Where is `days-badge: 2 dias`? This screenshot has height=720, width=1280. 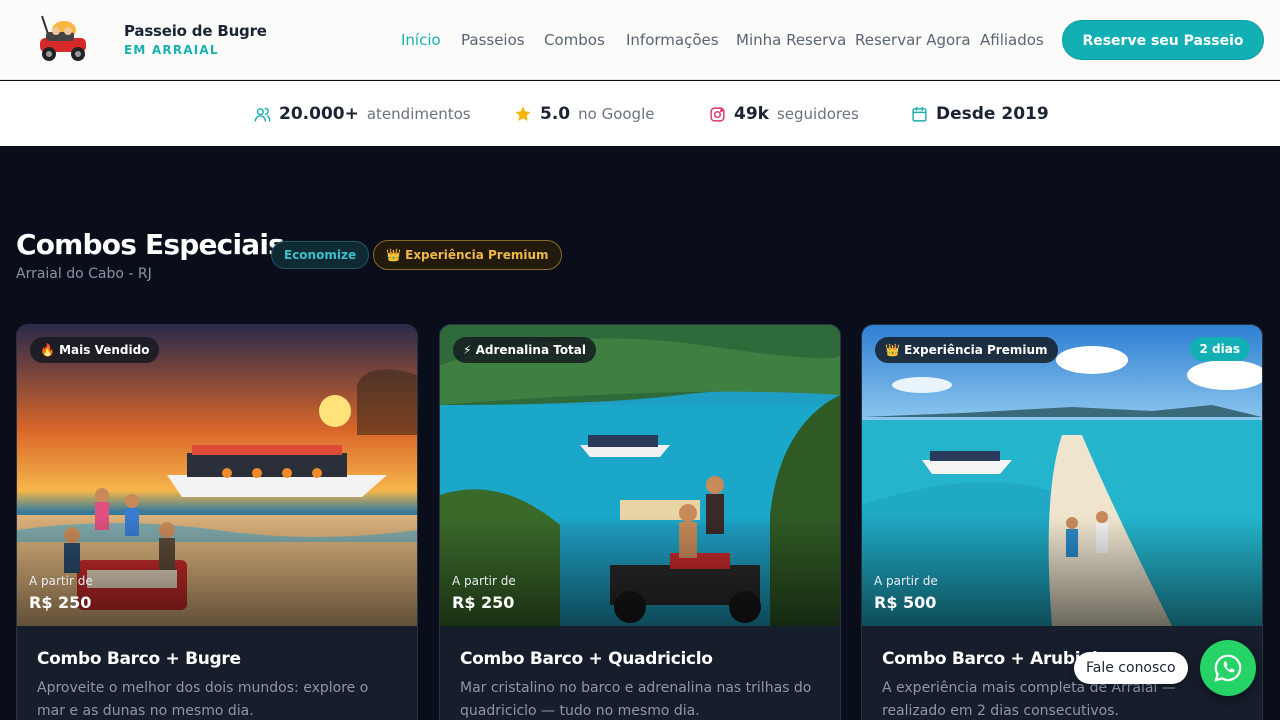 days-badge: 2 dias is located at coordinates (1219, 349).